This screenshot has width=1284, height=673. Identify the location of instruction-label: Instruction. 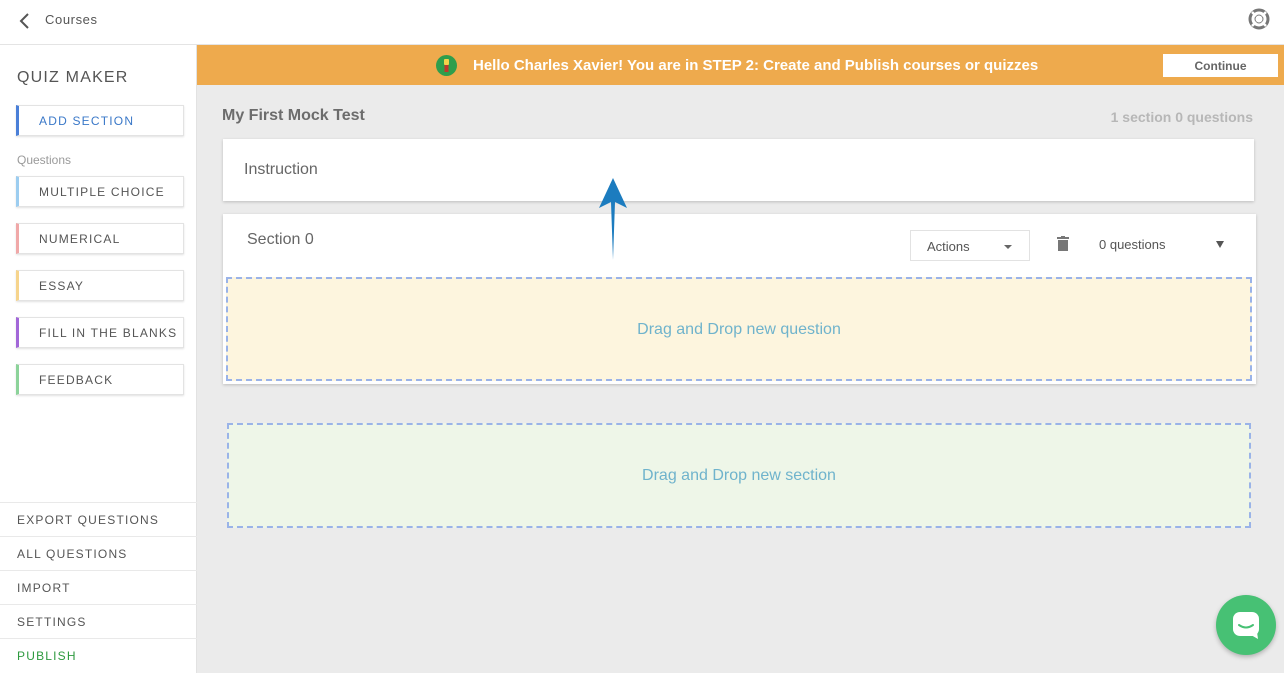
(281, 169).